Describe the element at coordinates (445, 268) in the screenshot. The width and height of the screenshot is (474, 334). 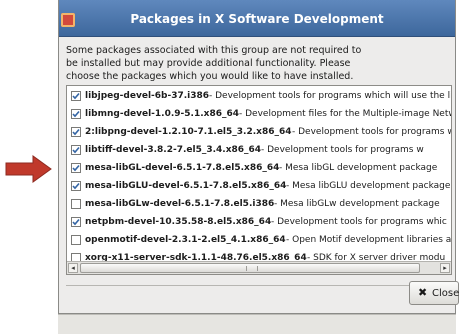
I see `scroll-right-button: ▸` at that location.